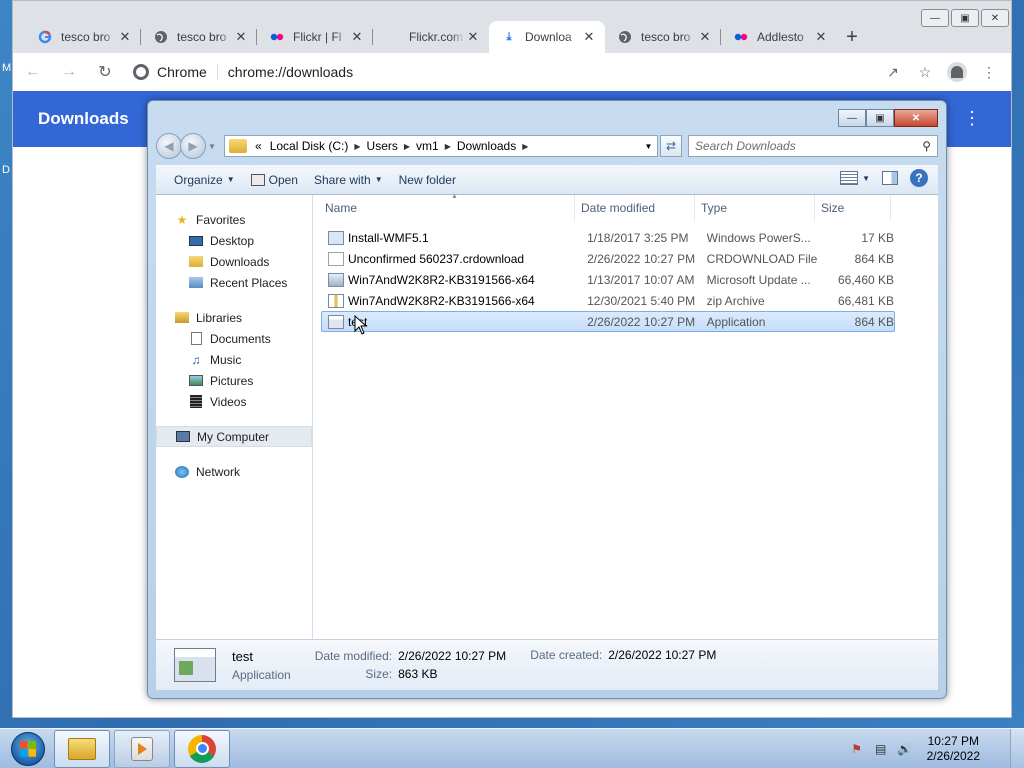  Describe the element at coordinates (69, 72) in the screenshot. I see `forward-button: →` at that location.